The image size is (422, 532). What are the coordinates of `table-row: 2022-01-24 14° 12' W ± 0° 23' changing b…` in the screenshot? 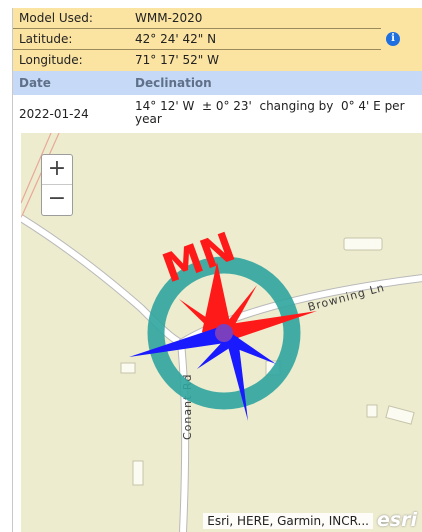 It's located at (217, 114).